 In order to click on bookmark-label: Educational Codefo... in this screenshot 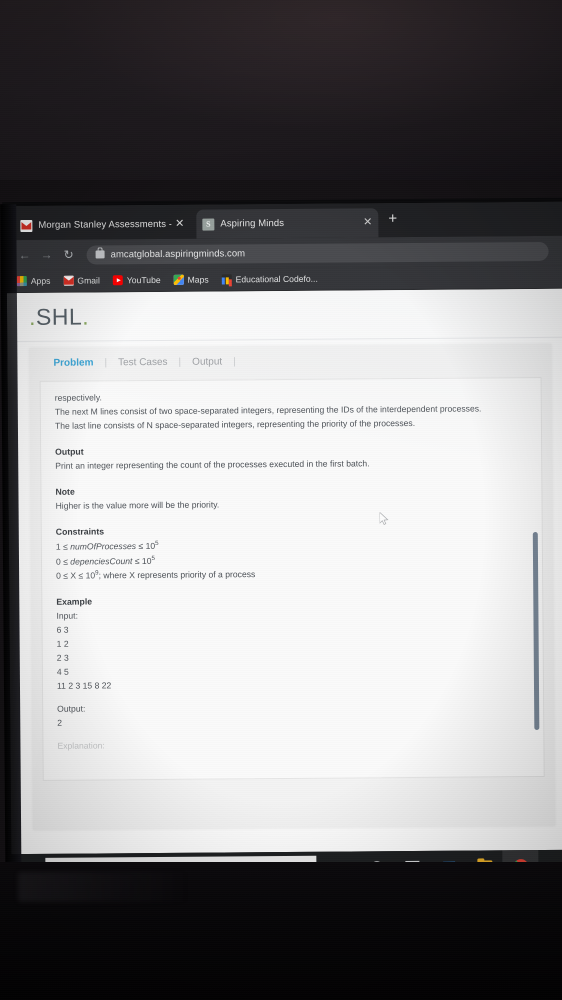, I will do `click(276, 279)`.